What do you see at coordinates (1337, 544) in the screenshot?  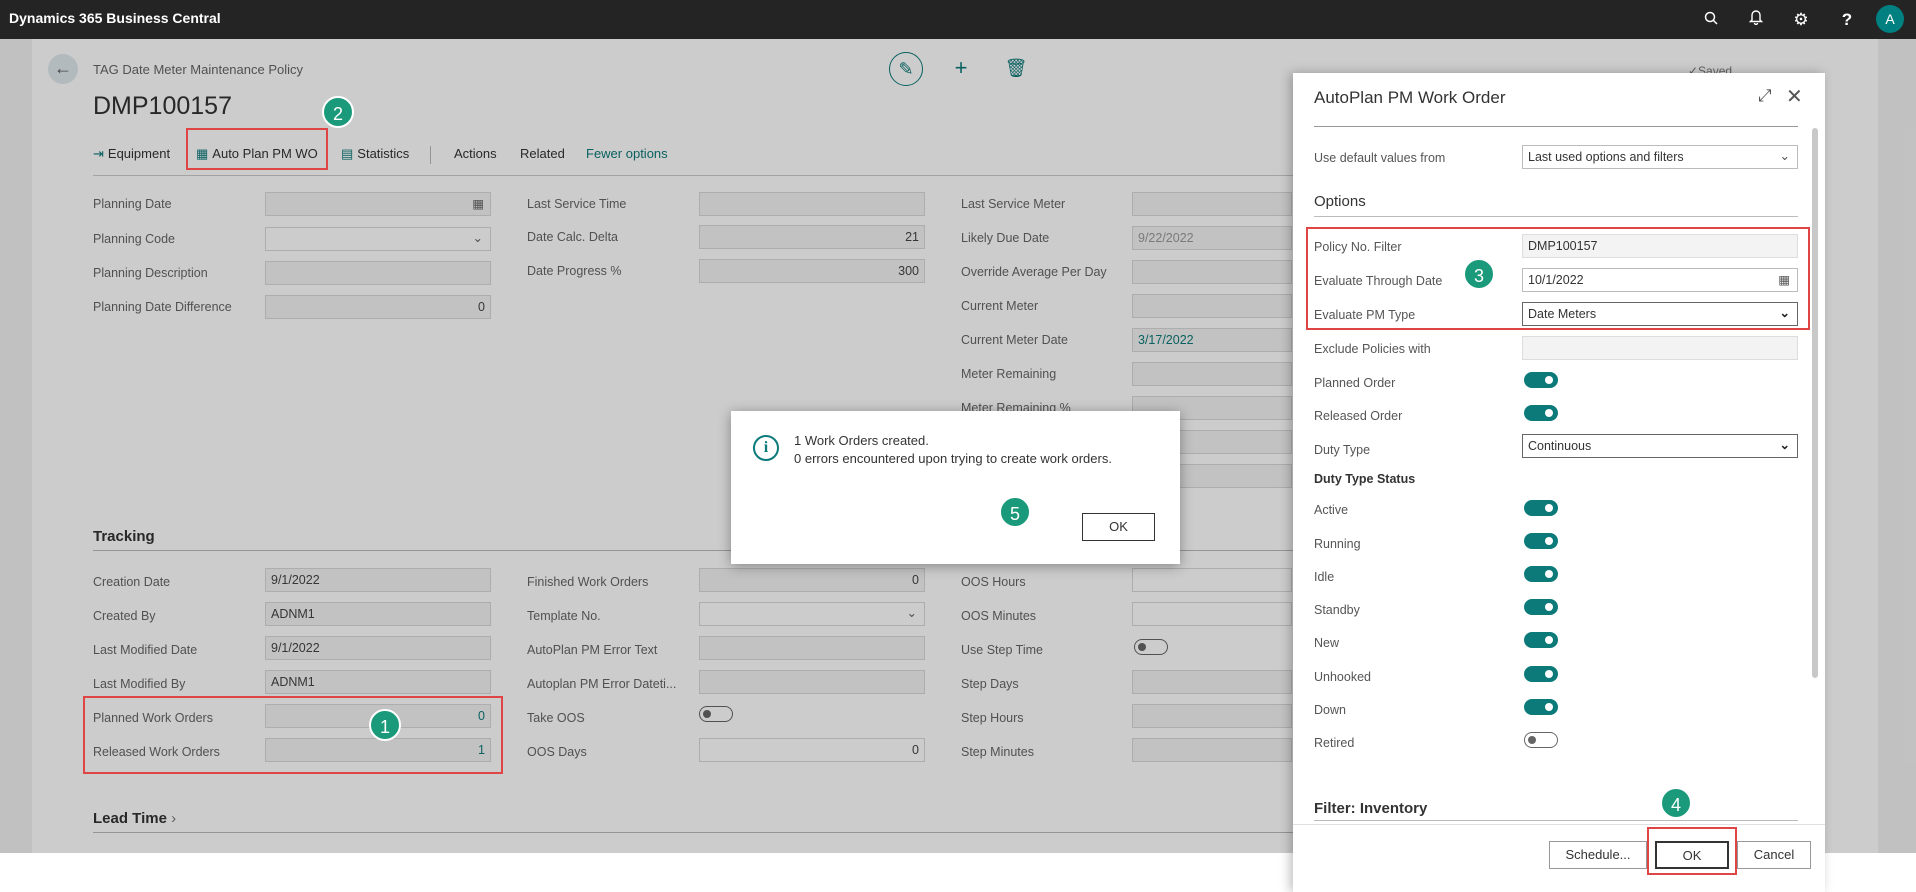 I see `status-running-label: Running` at bounding box center [1337, 544].